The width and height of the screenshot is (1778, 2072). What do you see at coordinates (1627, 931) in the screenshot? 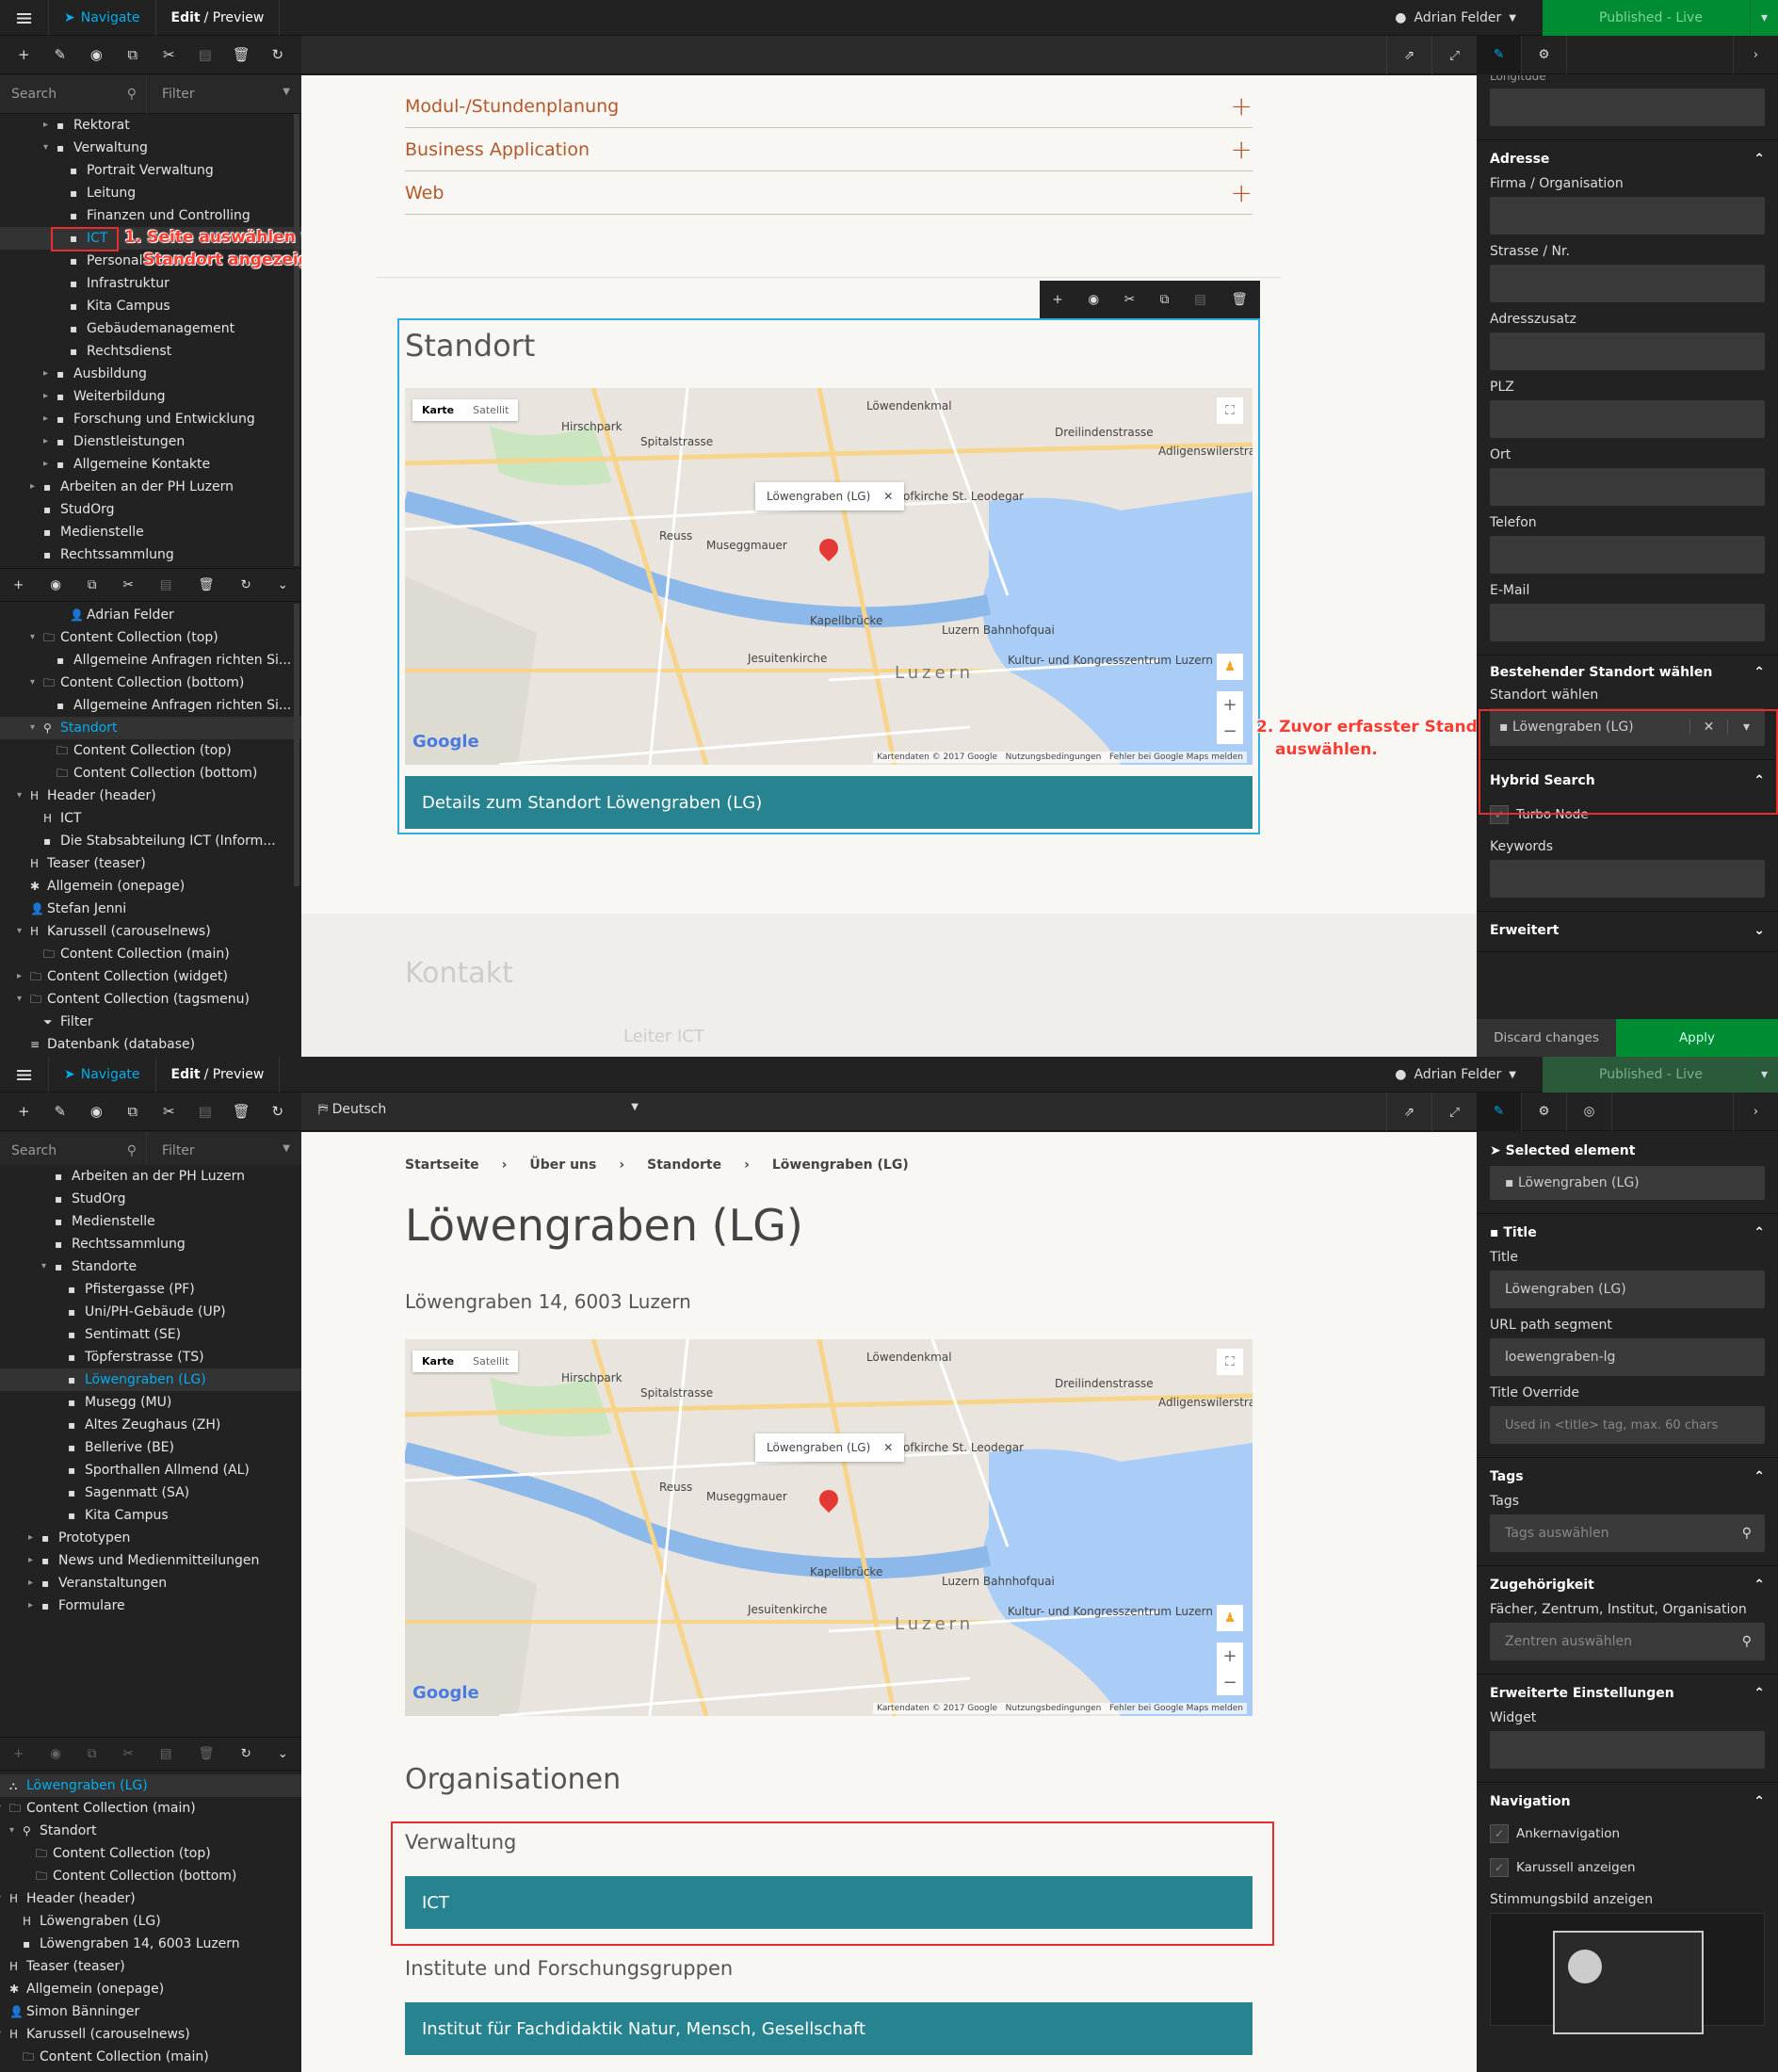
I see `erweitert-header: Erweitert ⌄` at bounding box center [1627, 931].